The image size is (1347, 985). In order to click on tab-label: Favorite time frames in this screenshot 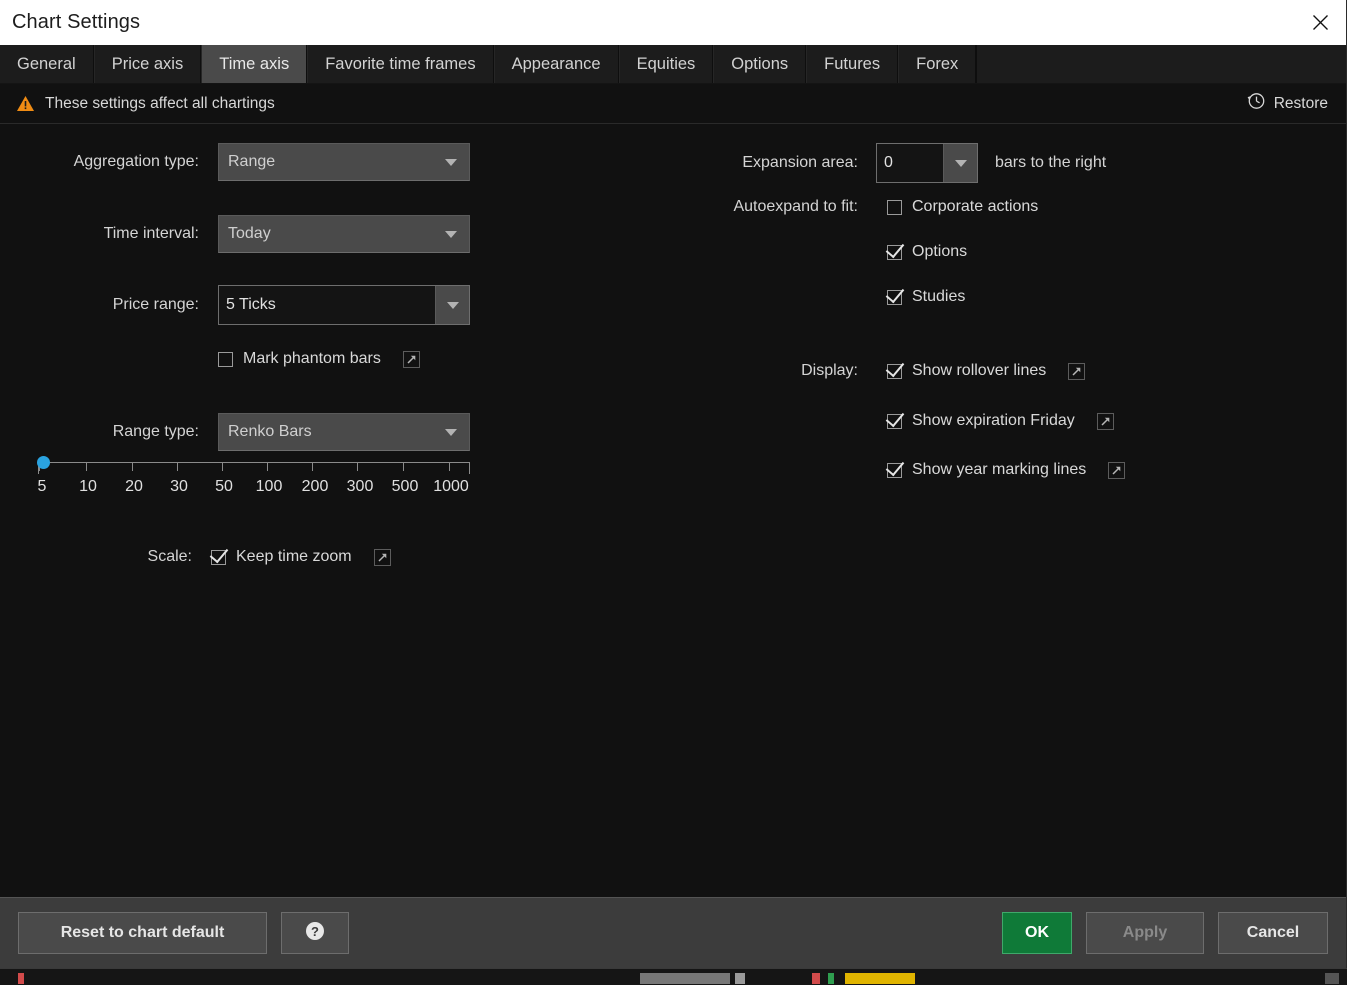, I will do `click(400, 63)`.